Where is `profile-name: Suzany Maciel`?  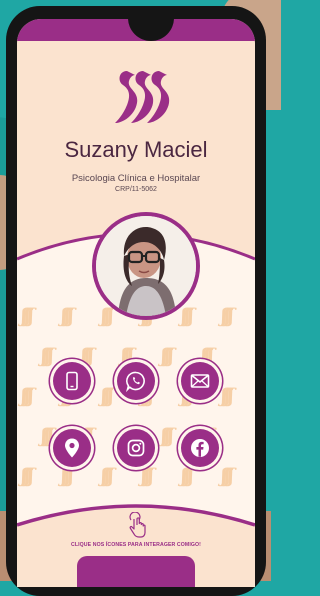
profile-name: Suzany Maciel is located at coordinates (136, 149).